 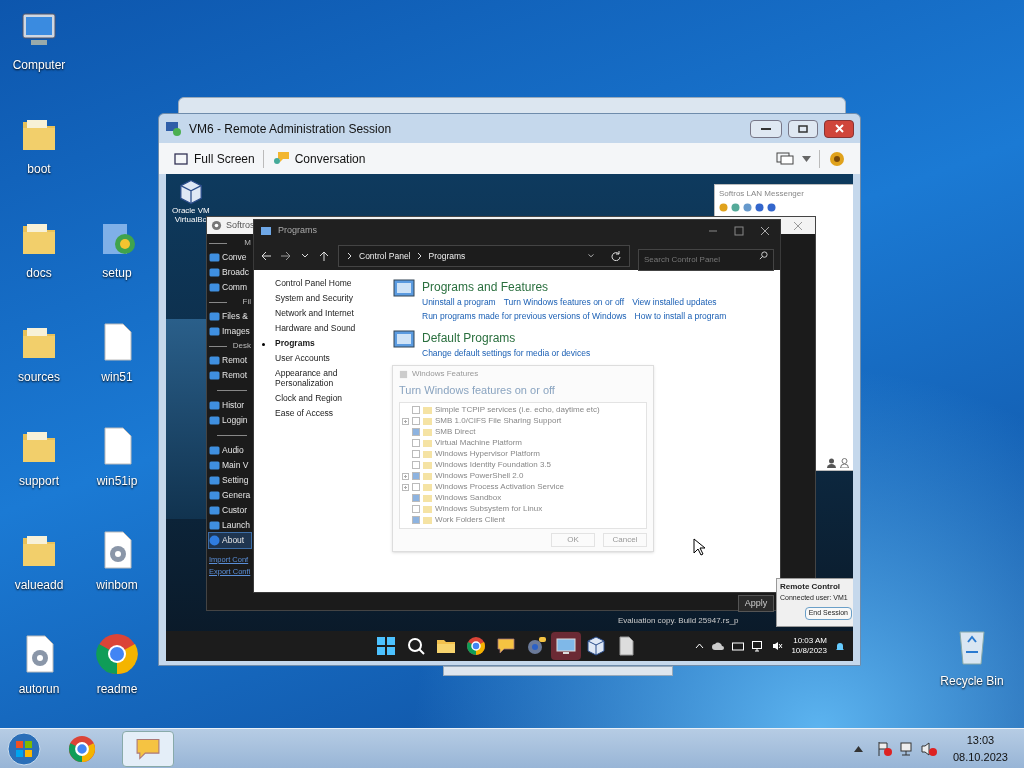 I want to click on sidebar-item: Loggin, so click(x=230, y=420).